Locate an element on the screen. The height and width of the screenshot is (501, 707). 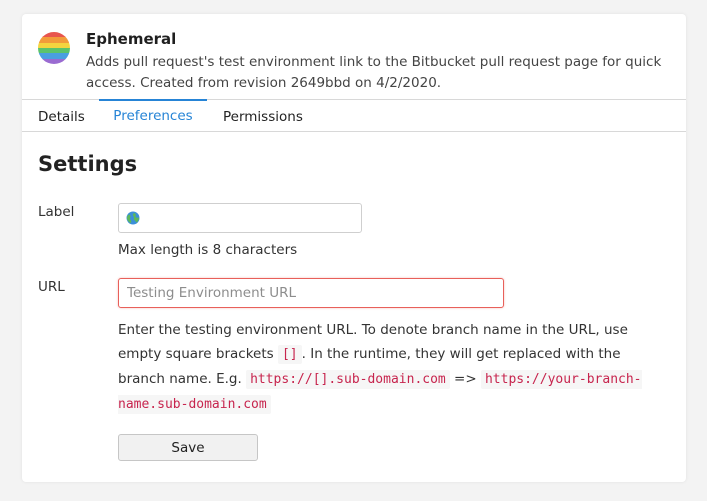
settings-title: Settings is located at coordinates (88, 164).